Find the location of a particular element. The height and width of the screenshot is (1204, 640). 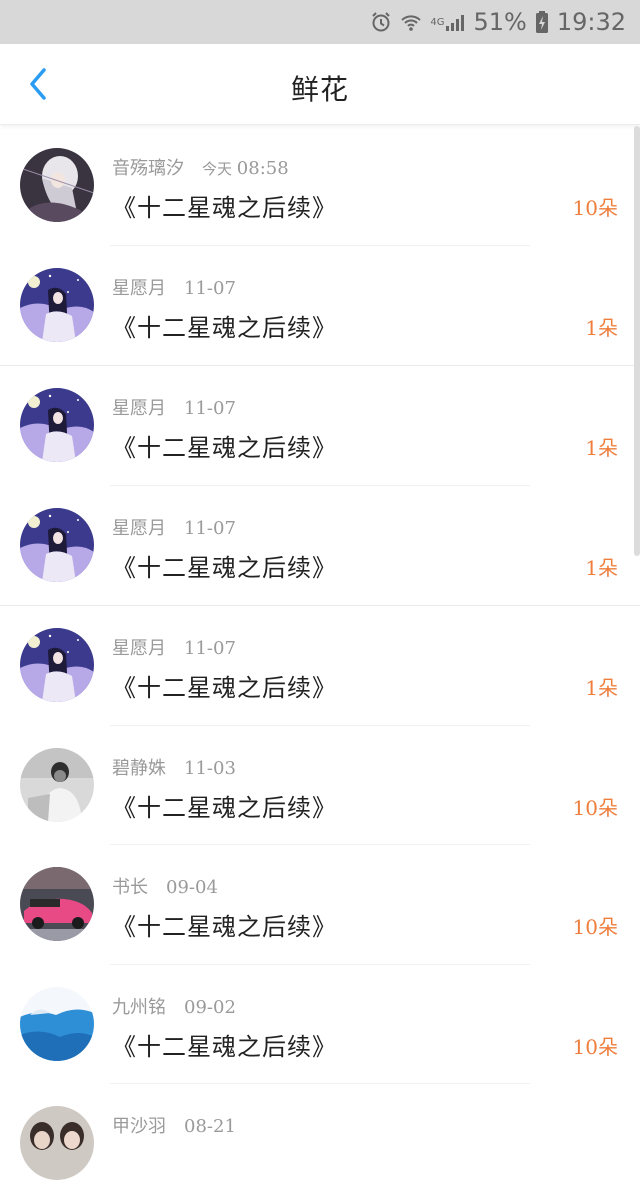

timestamp: 09-04 is located at coordinates (192, 887).